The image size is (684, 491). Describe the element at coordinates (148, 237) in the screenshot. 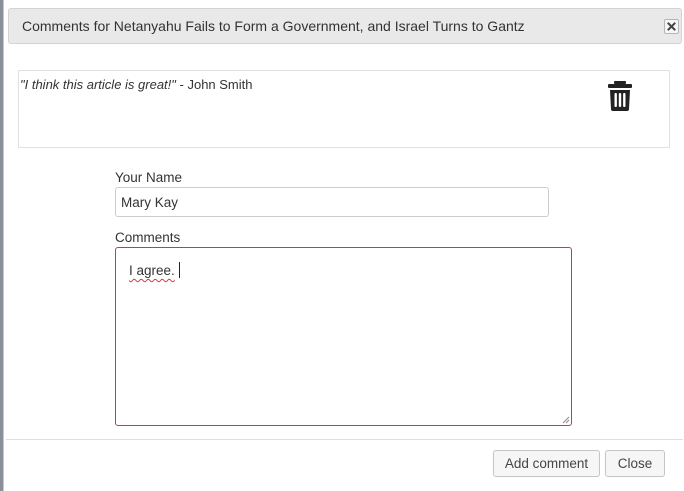

I see `comments-label: Comments` at that location.